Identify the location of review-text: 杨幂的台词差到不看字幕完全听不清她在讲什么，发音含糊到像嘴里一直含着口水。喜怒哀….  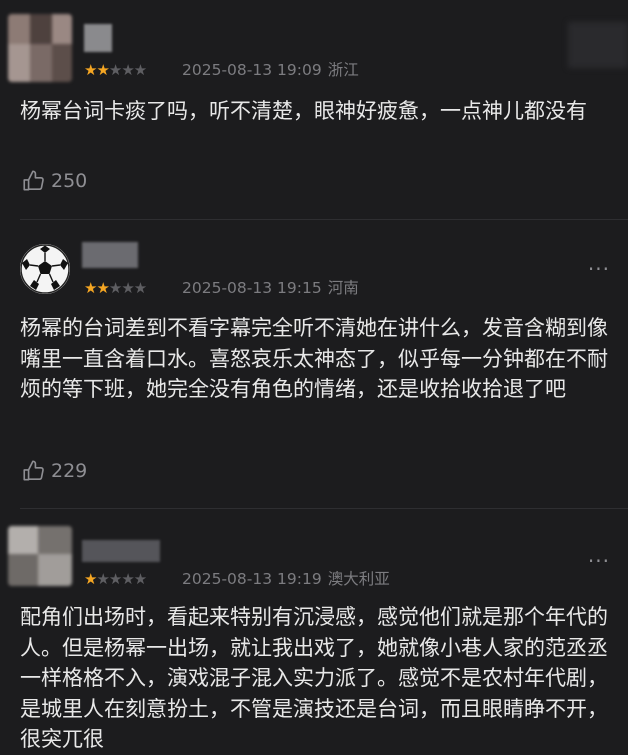
(314, 358).